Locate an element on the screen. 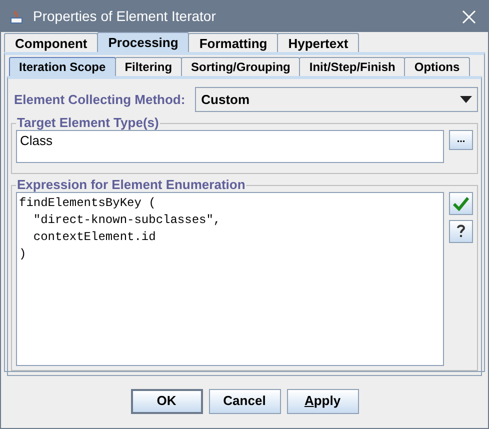 This screenshot has width=489, height=429. dropdown: Custom is located at coordinates (336, 99).